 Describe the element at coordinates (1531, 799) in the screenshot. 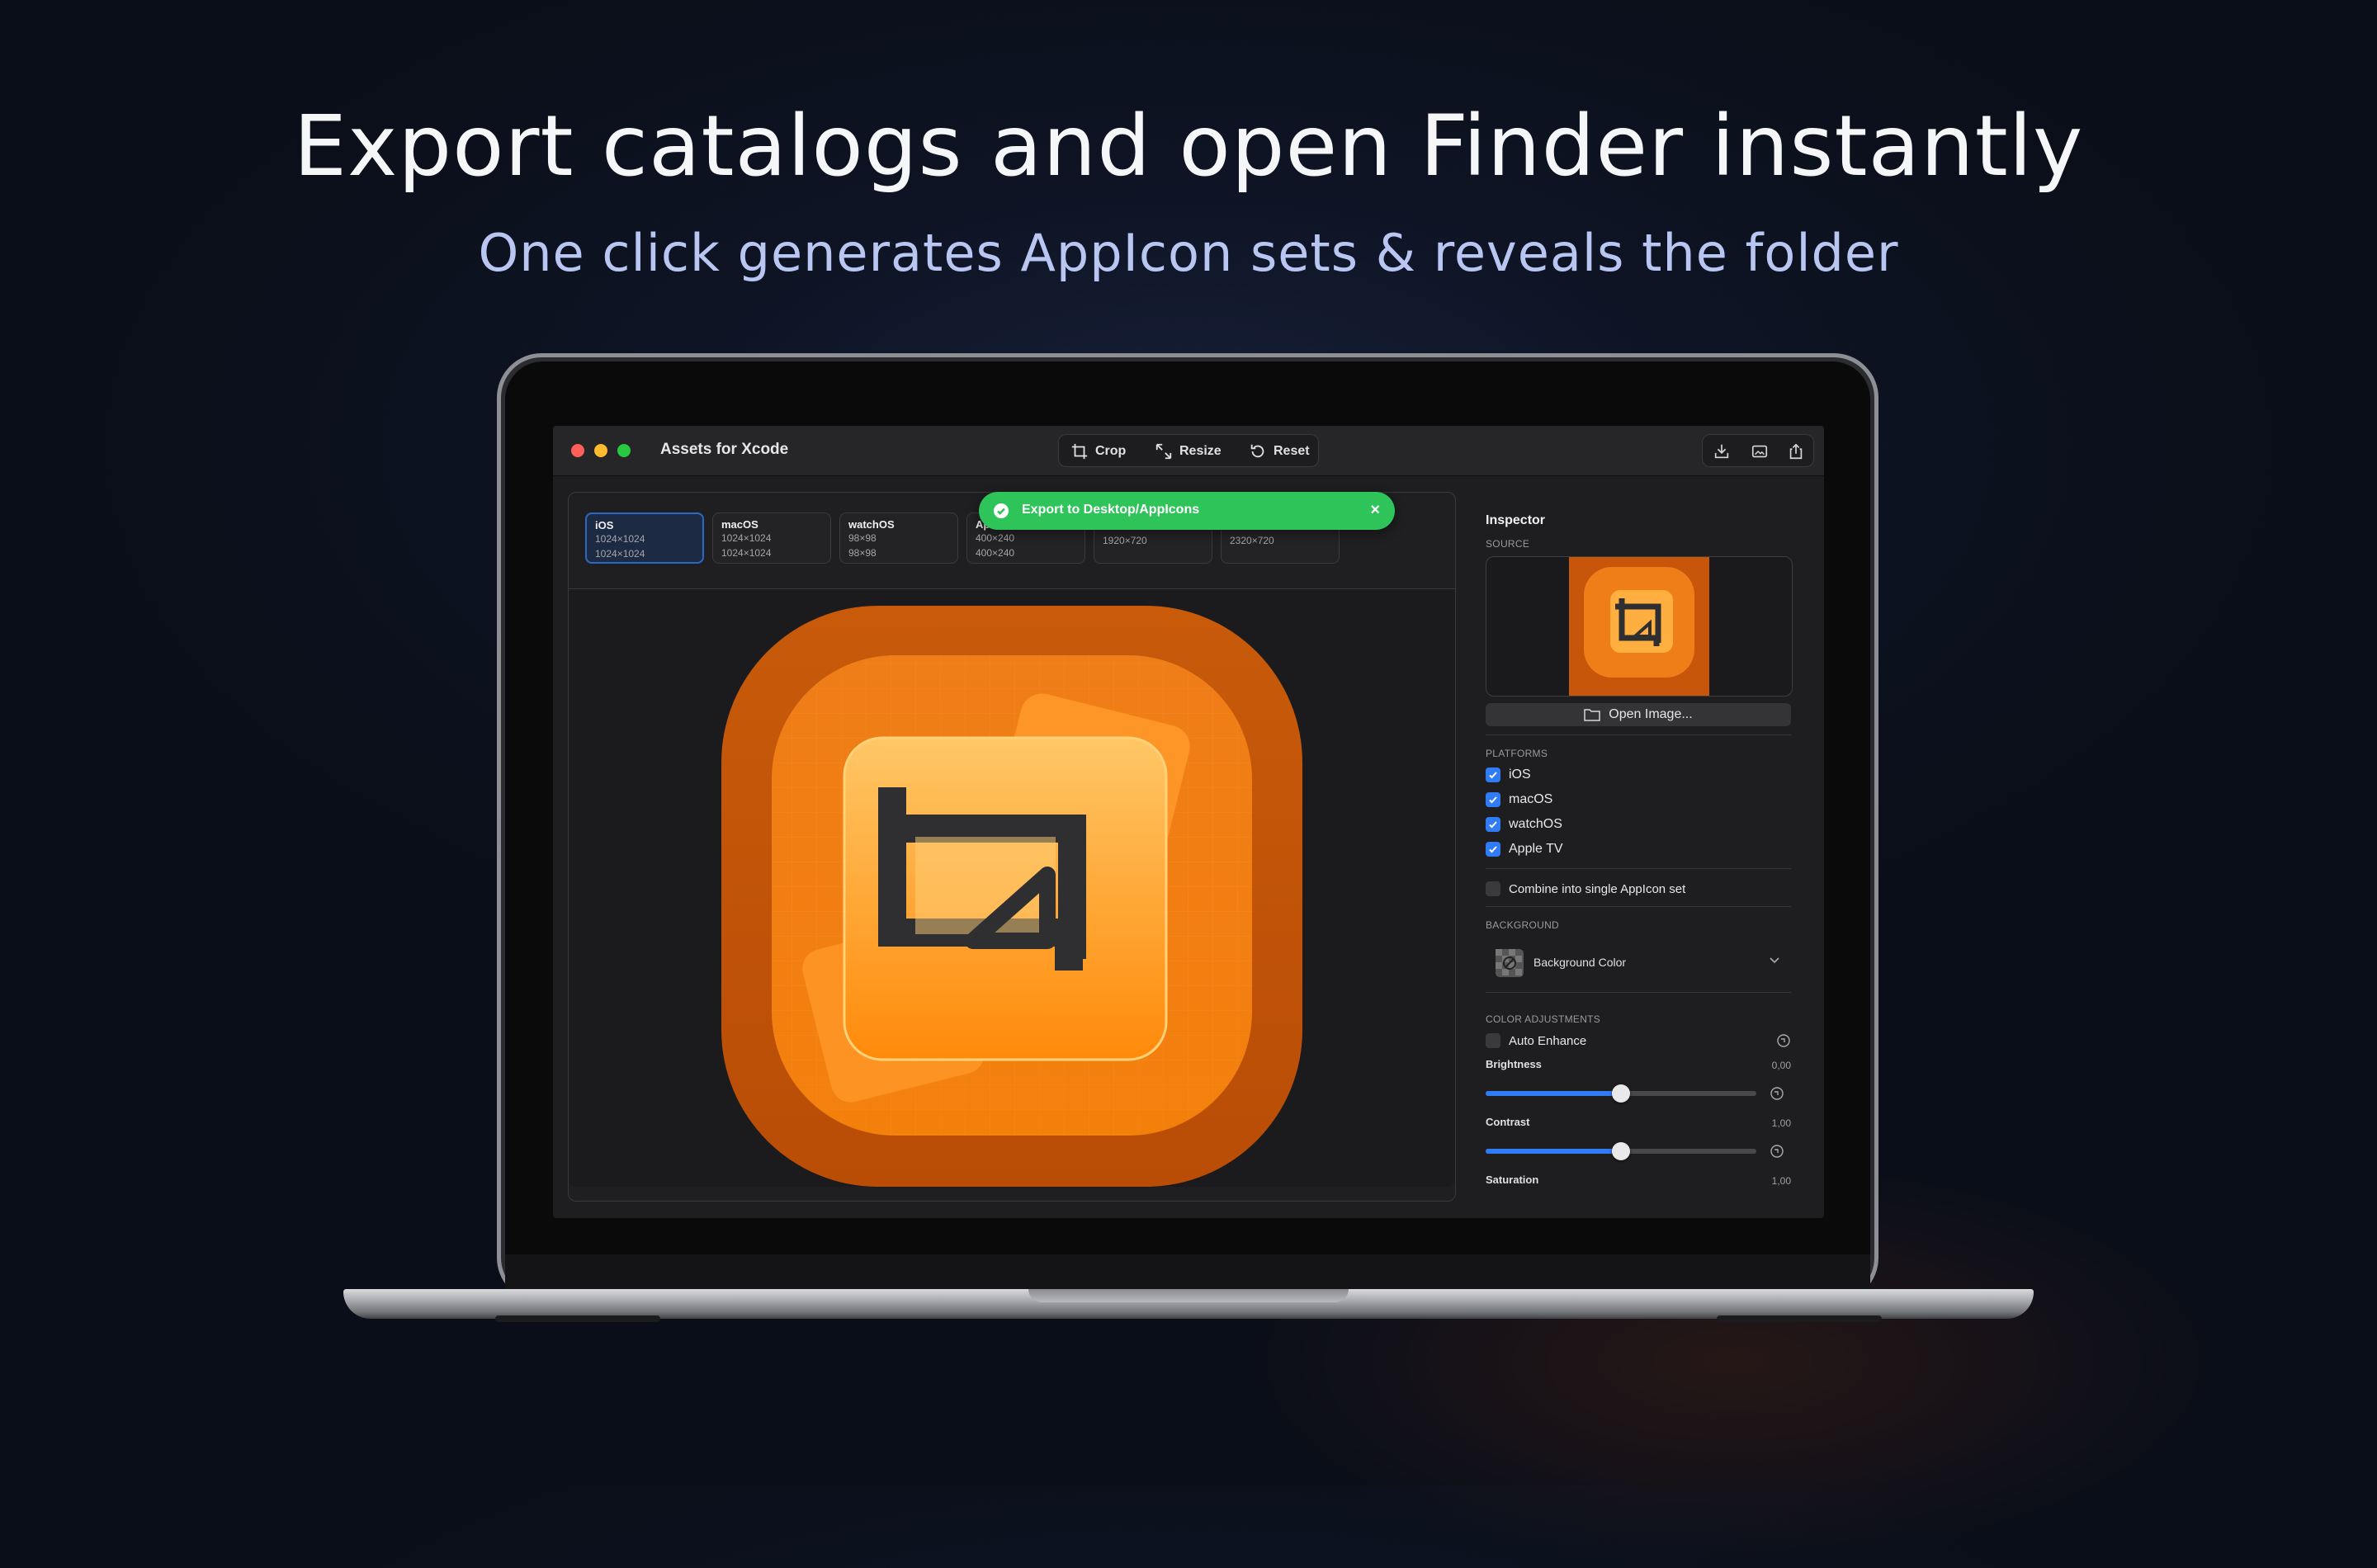

I see `checkbox-label: macOS` at that location.